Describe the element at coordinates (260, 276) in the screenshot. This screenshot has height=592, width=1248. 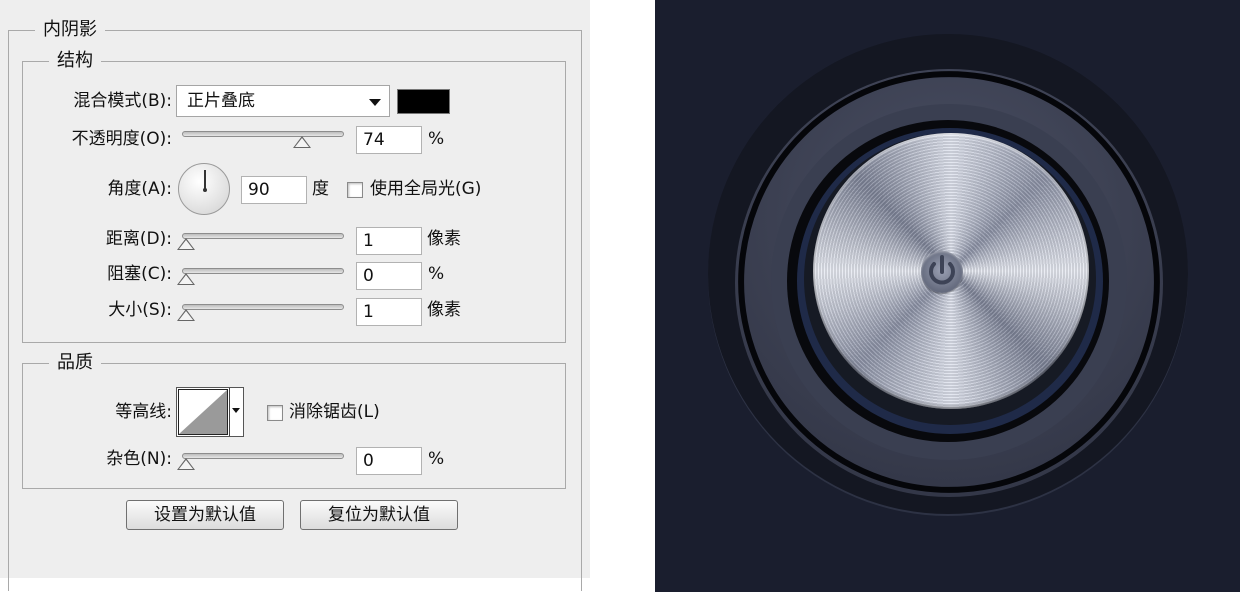
I see `choke-slider` at that location.